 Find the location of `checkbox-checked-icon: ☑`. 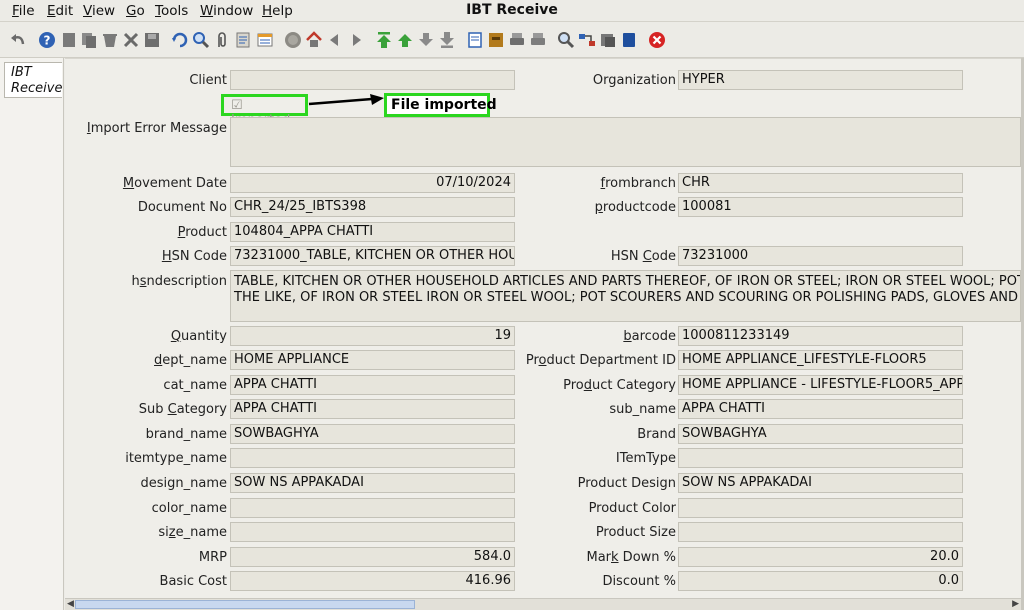

checkbox-checked-icon: ☑ is located at coordinates (237, 105).